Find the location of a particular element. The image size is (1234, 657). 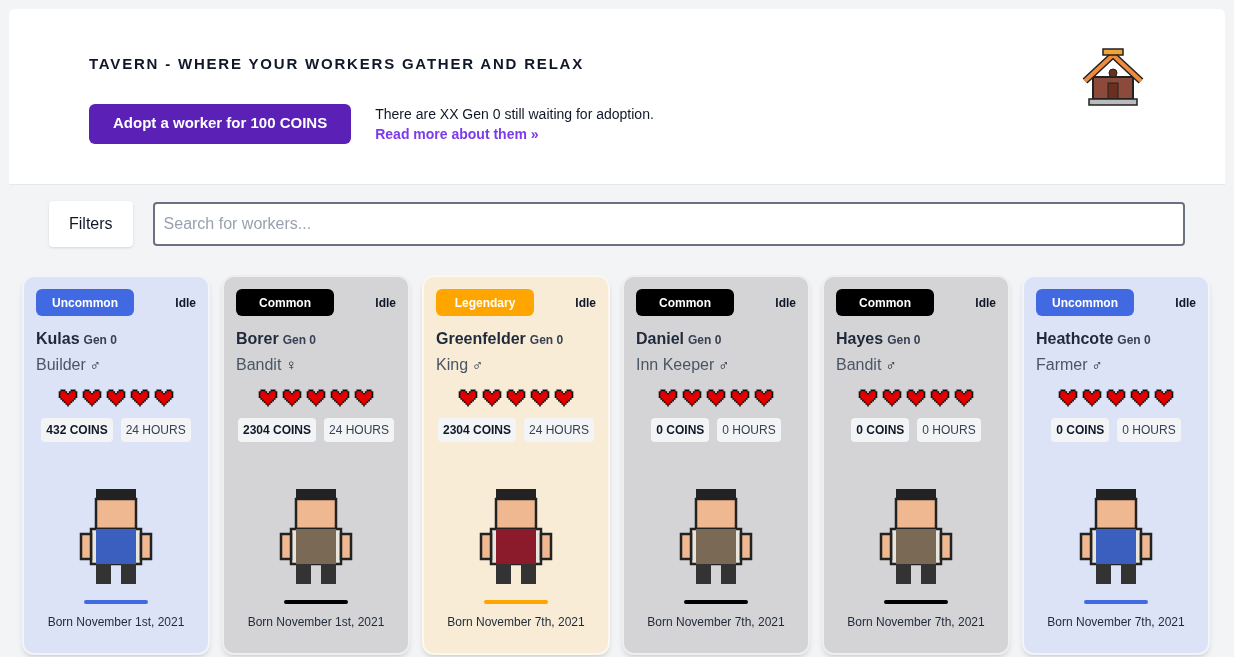

job-label: King is located at coordinates (452, 365).